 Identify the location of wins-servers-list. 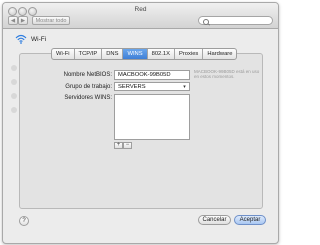
(152, 117).